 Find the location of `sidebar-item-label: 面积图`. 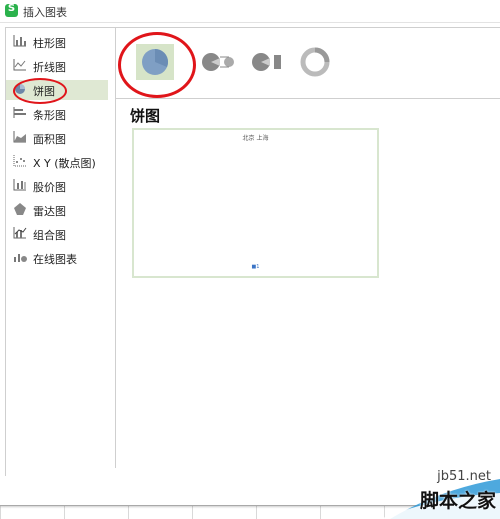

sidebar-item-label: 面积图 is located at coordinates (49, 139).